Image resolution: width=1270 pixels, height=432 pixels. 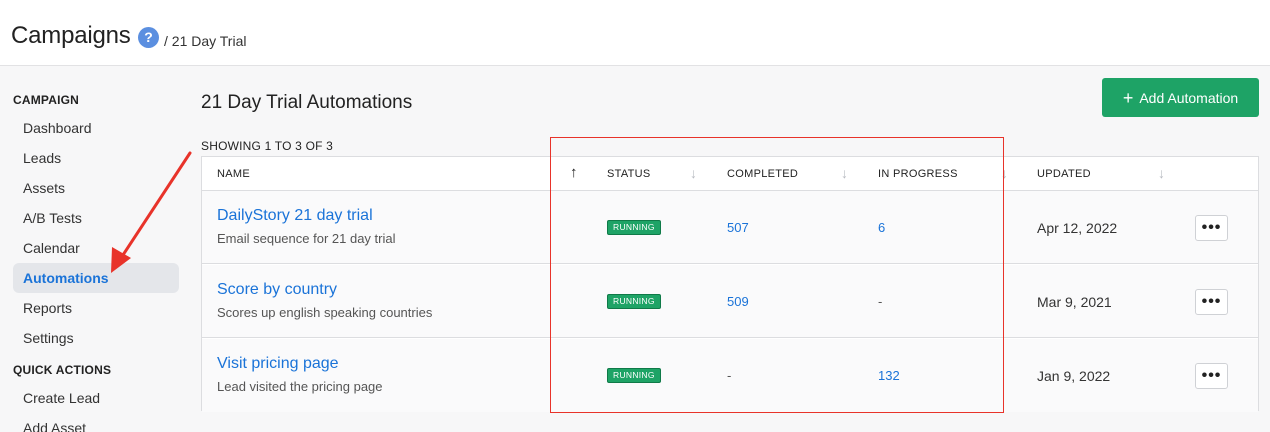 I want to click on completed-count: 509, so click(x=738, y=301).